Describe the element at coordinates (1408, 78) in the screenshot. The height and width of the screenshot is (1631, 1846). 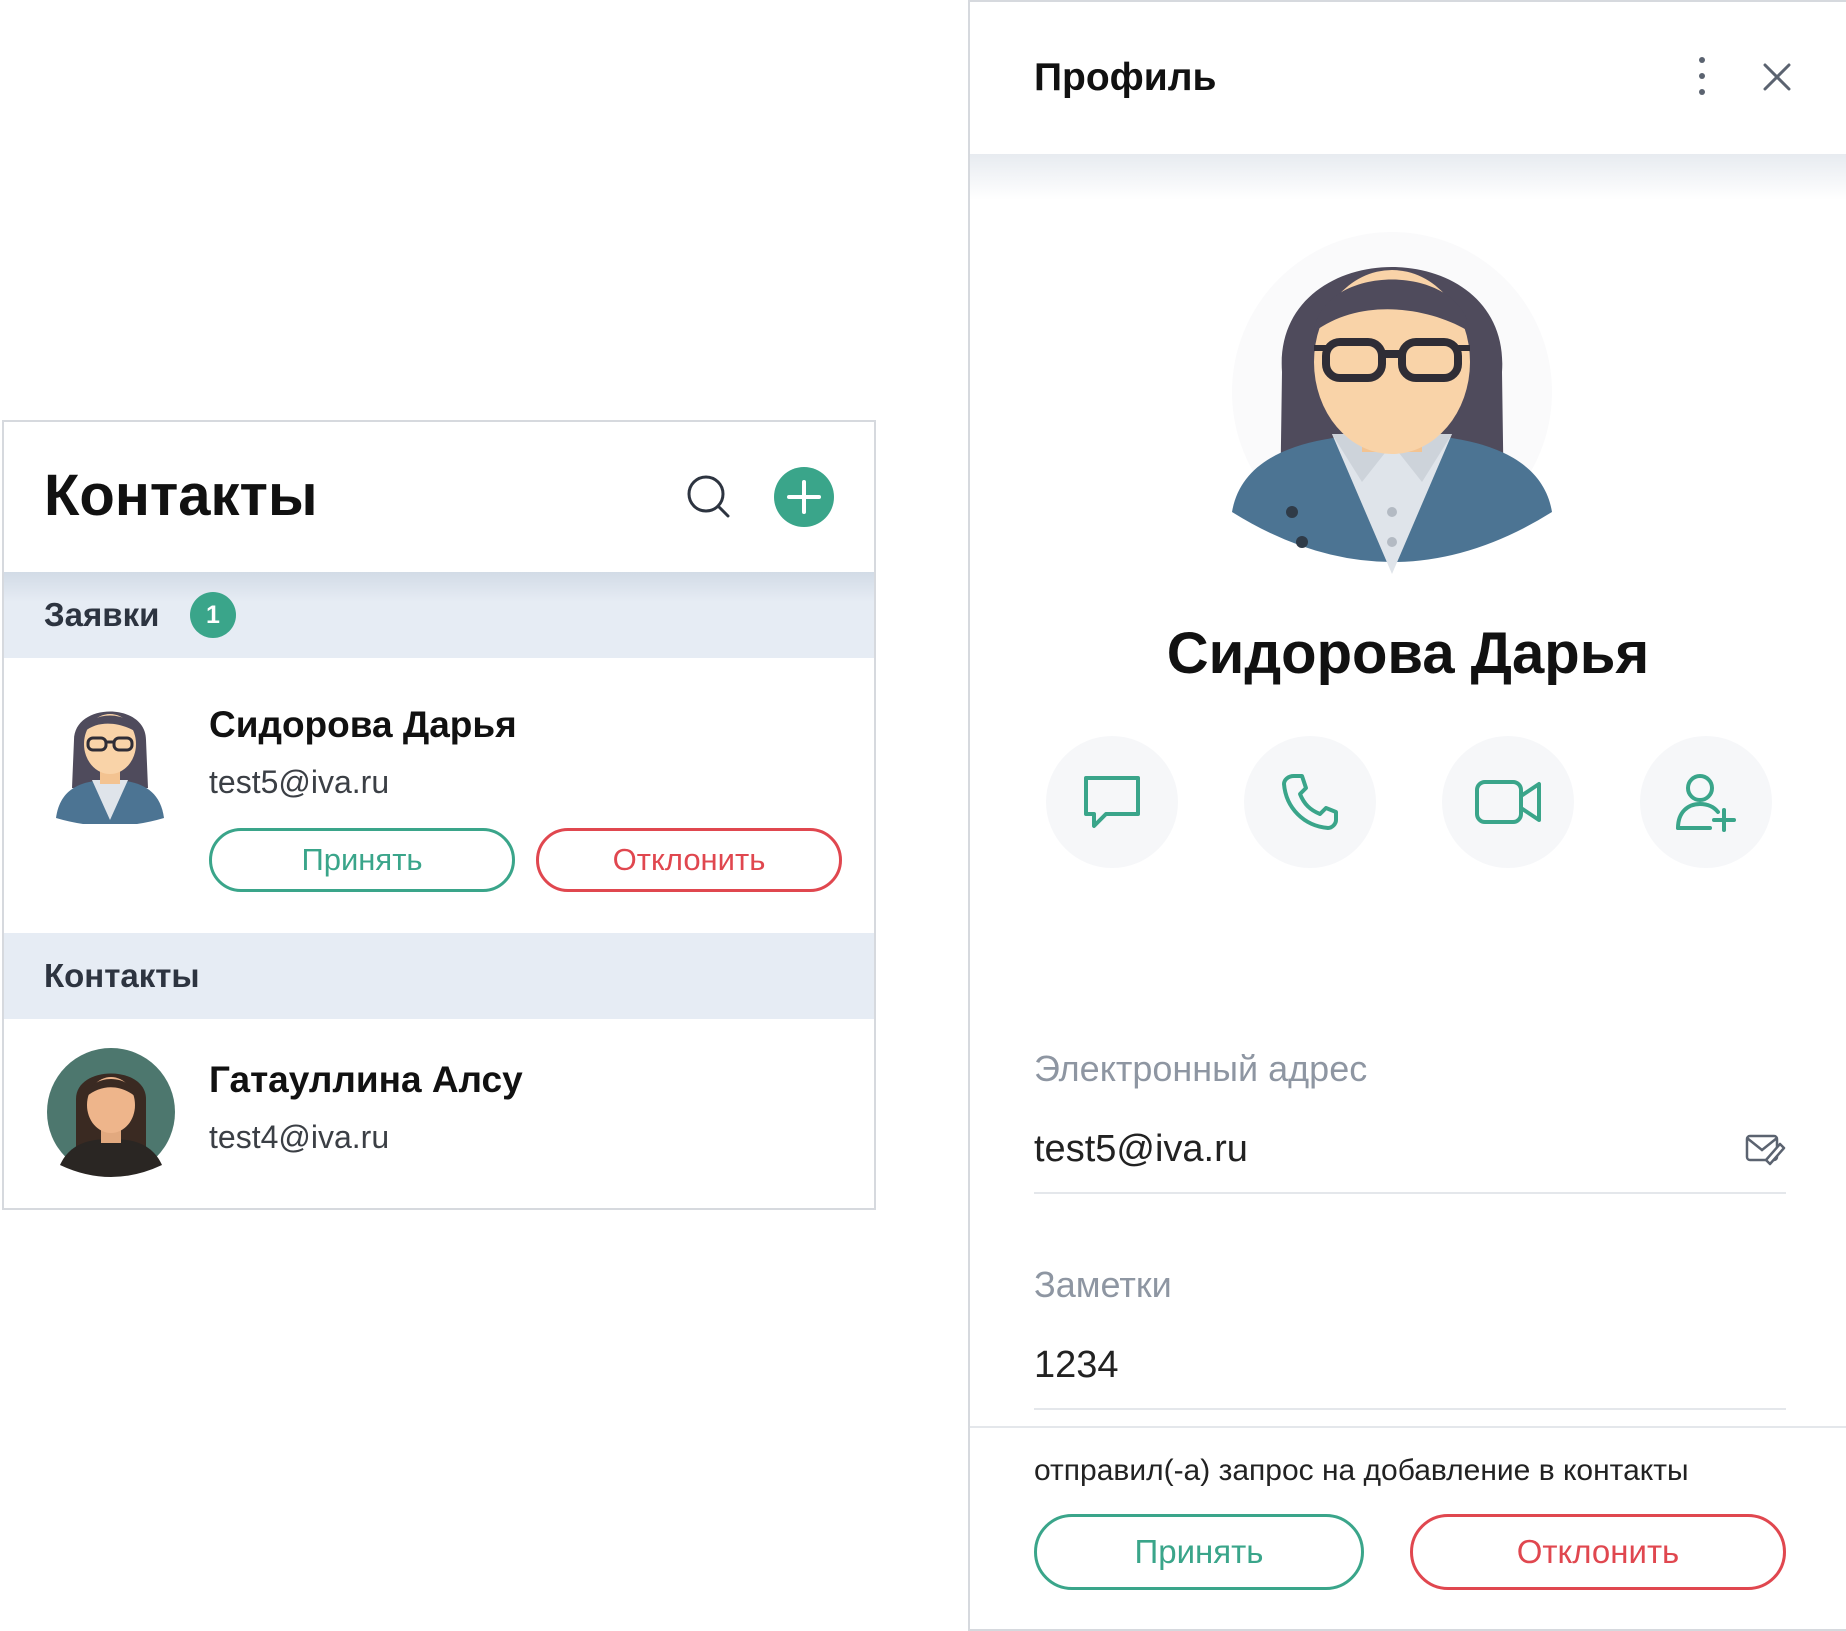
I see `profile-header: Профиль` at that location.